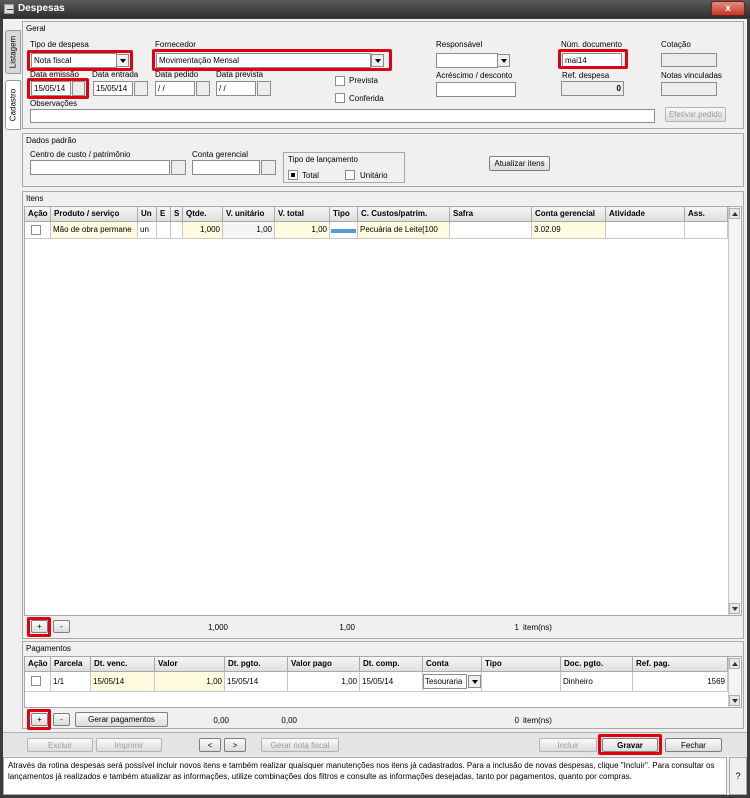  What do you see at coordinates (734, 608) in the screenshot?
I see `itens-scroll-down-icon` at bounding box center [734, 608].